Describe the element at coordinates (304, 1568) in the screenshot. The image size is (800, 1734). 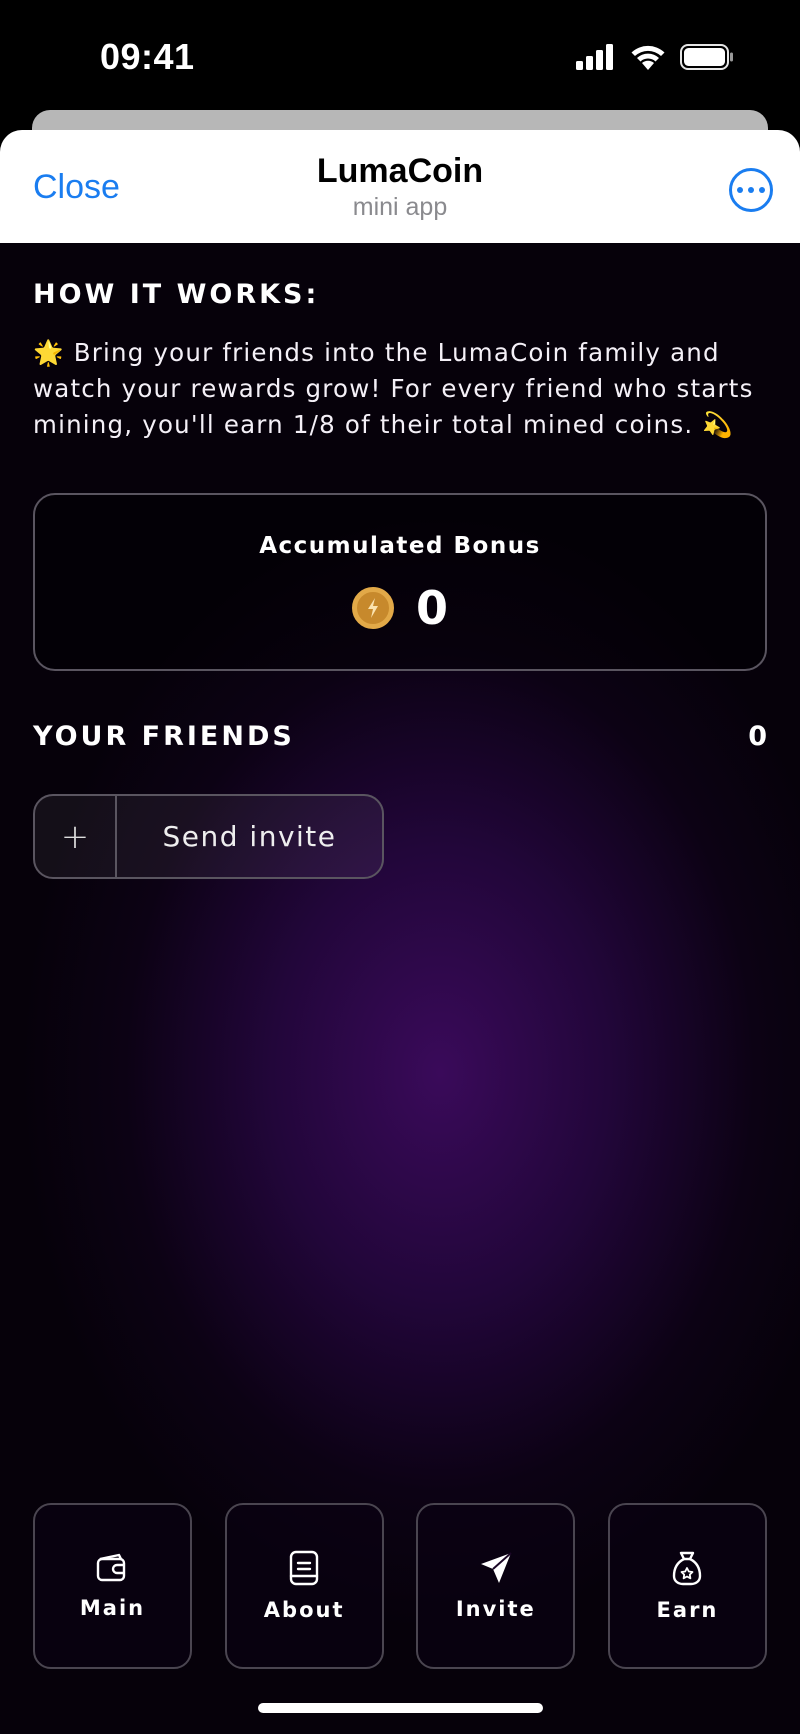
I see `document-icon` at that location.